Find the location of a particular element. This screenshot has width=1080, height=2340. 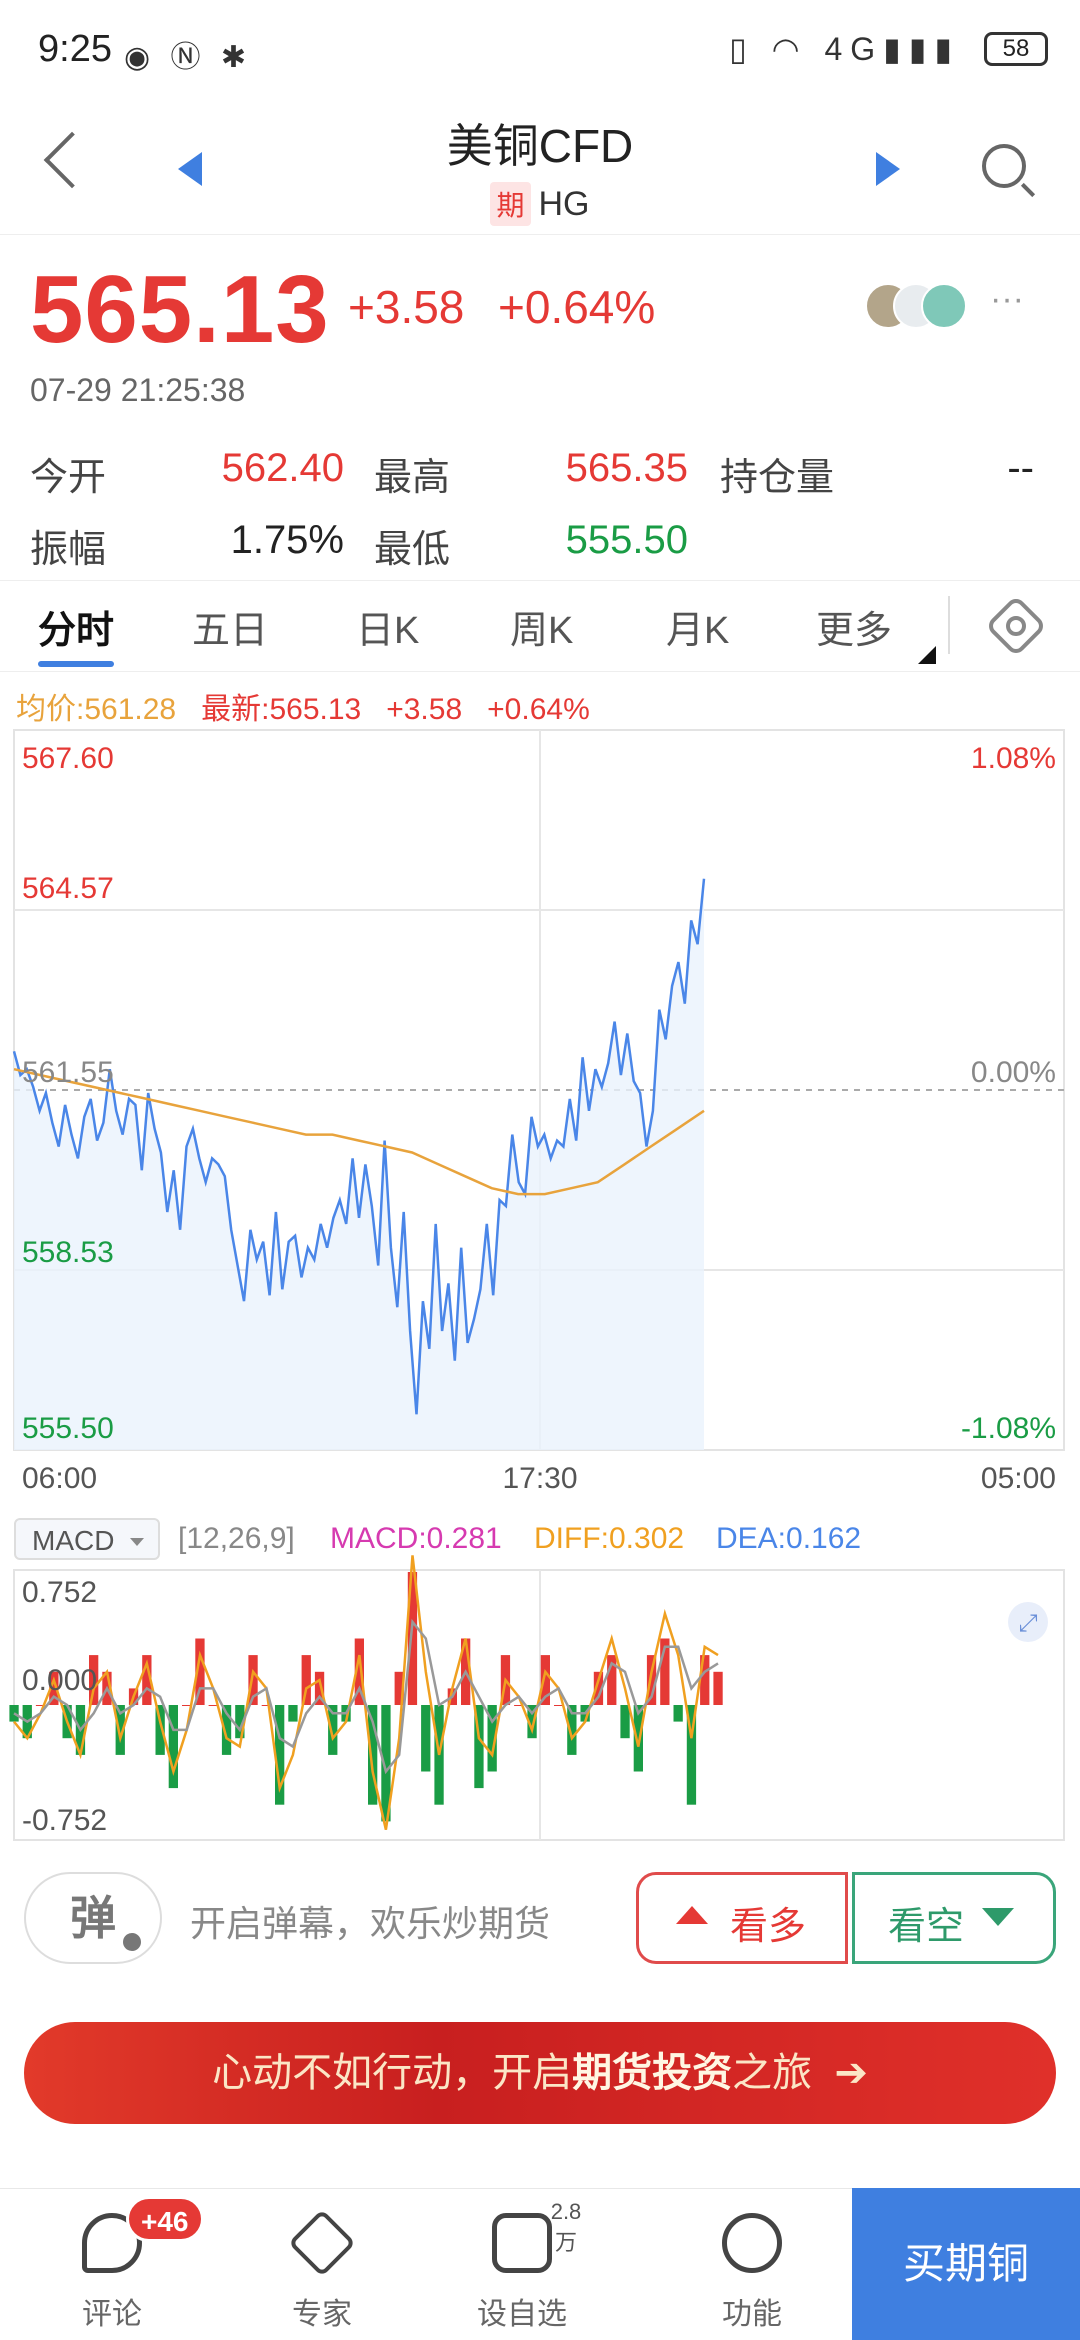

tab-weekly-k: 周K is located at coordinates (541, 626).